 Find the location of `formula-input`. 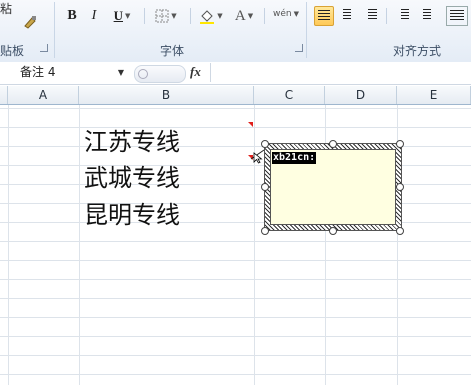

formula-input is located at coordinates (340, 72).